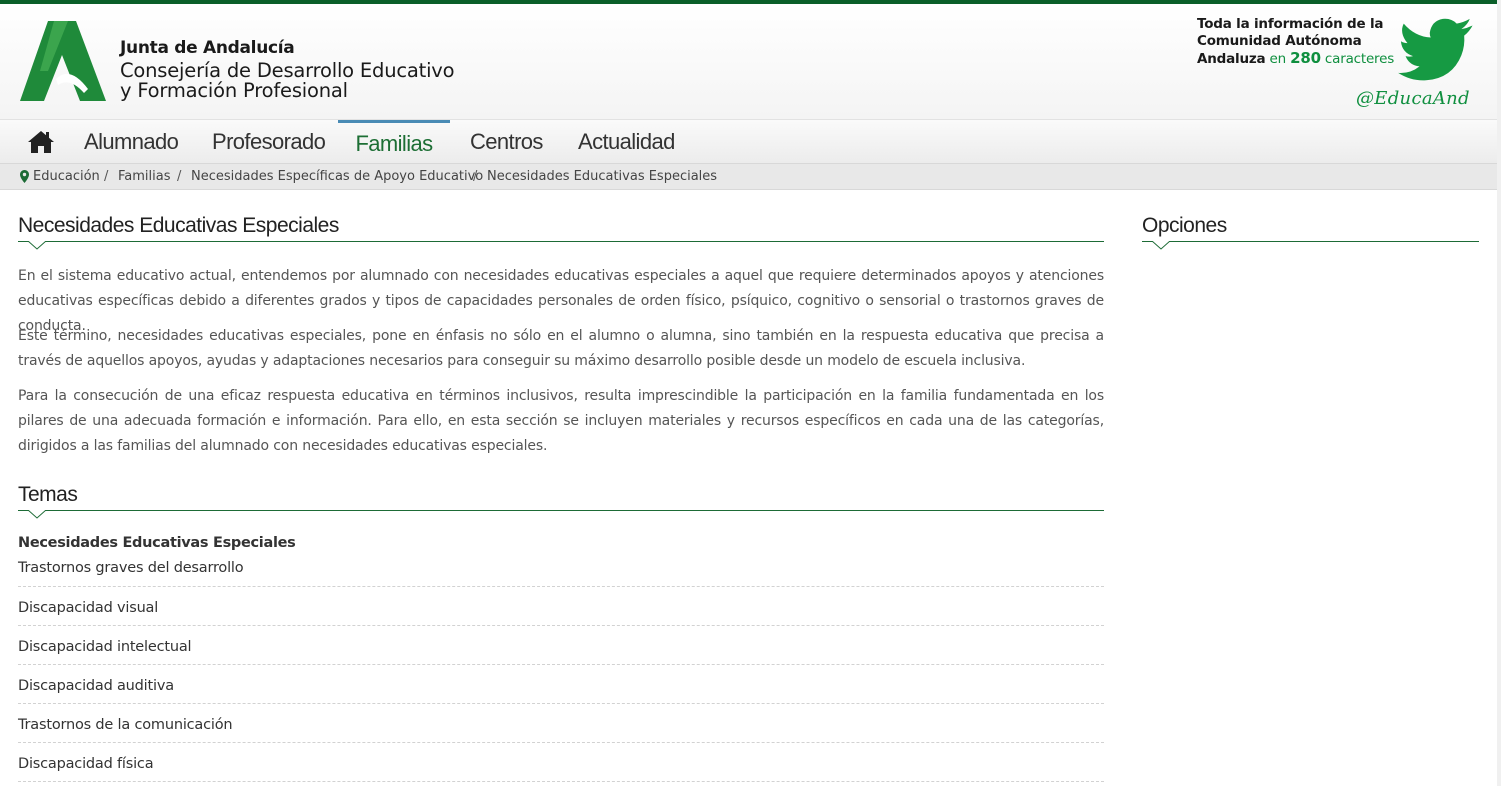 This screenshot has width=1501, height=786. Describe the element at coordinates (63, 61) in the screenshot. I see `junta-logo-icon` at that location.